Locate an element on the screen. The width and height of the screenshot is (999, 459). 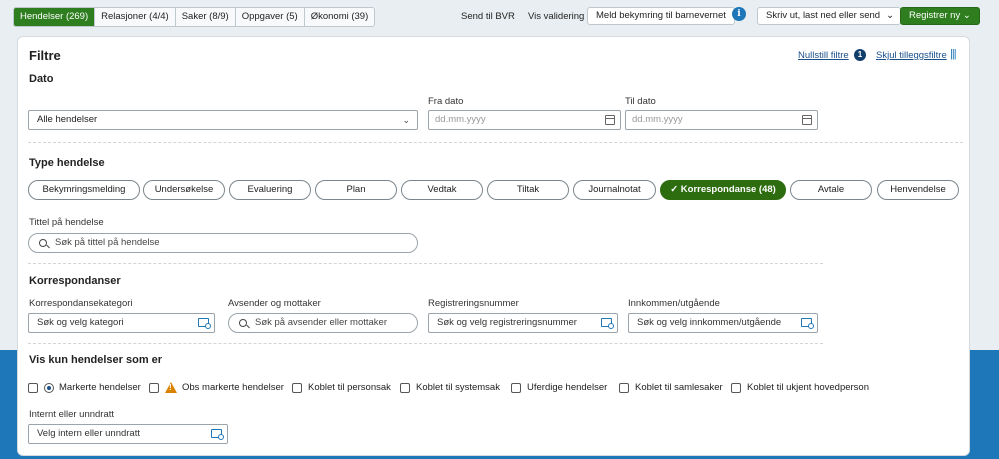
show-only-section-title: Vis kun hendelser som er is located at coordinates (96, 360).